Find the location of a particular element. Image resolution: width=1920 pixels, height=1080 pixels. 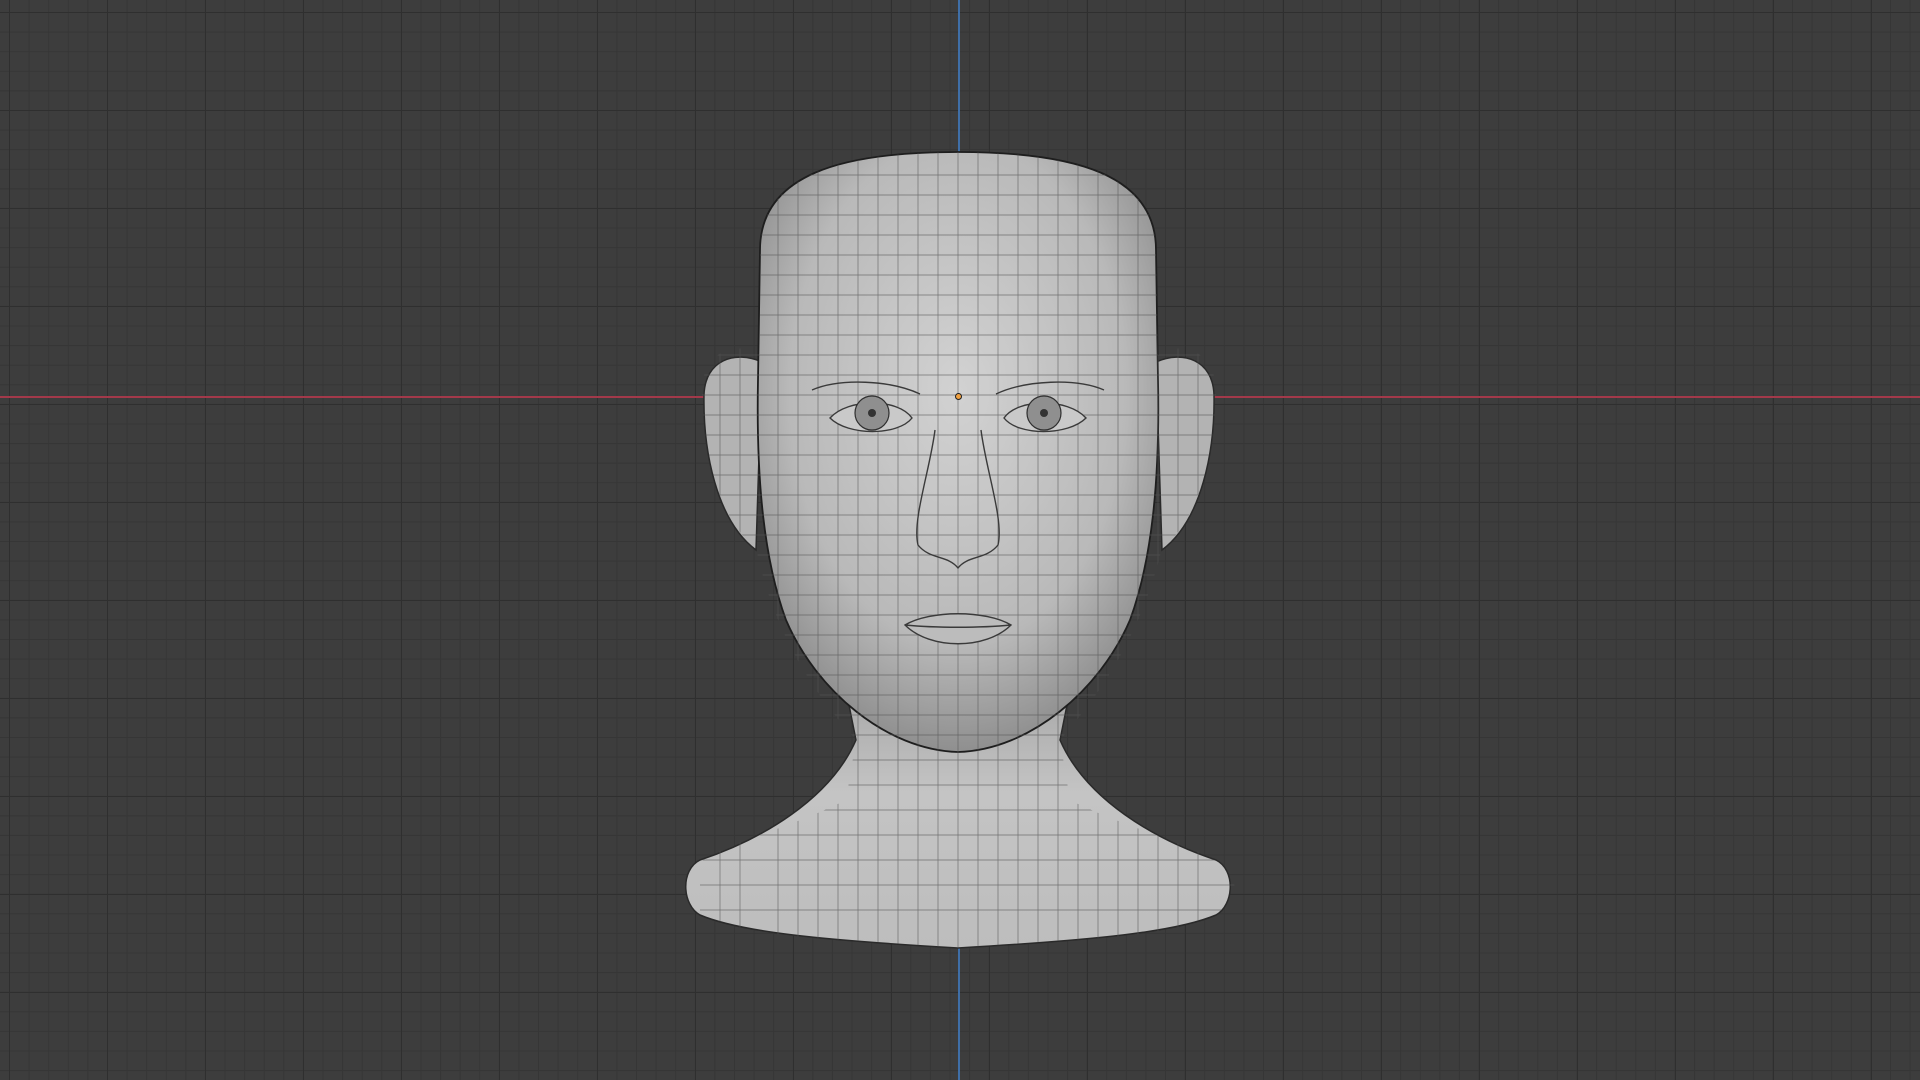

left-ear is located at coordinates (733, 454).